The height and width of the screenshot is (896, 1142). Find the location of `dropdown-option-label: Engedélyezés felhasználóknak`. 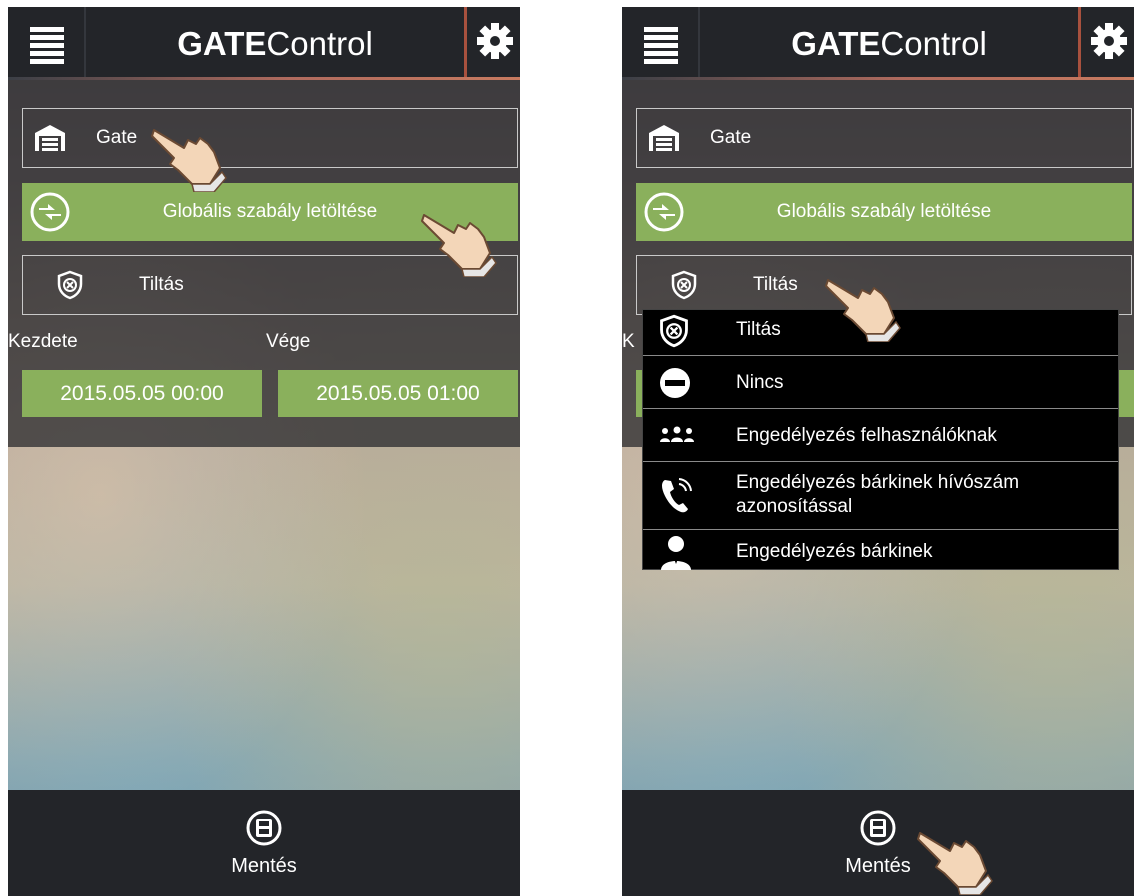

dropdown-option-label: Engedélyezés felhasználóknak is located at coordinates (866, 435).